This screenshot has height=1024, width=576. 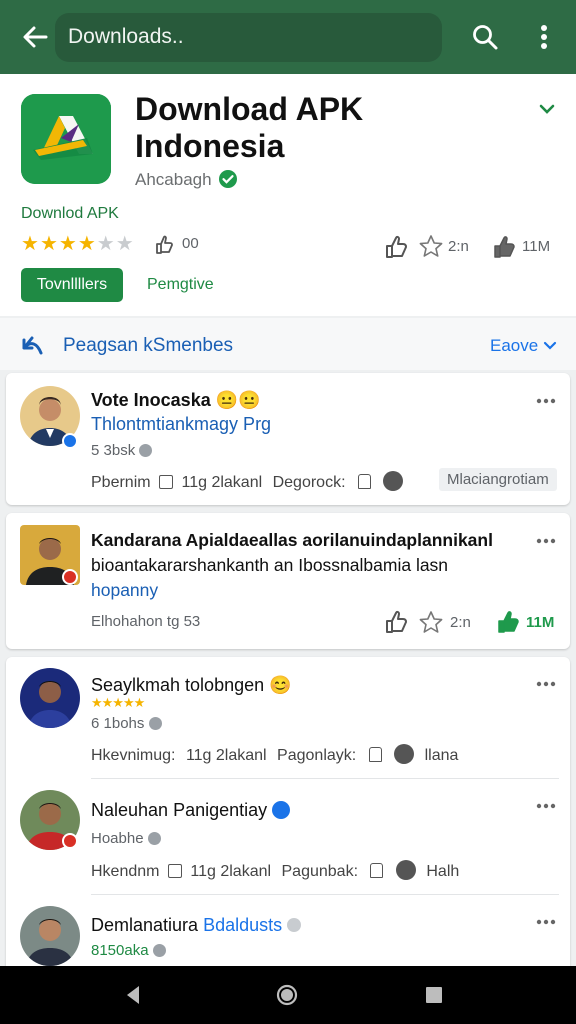 What do you see at coordinates (133, 995) in the screenshot?
I see `back-nav-icon` at bounding box center [133, 995].